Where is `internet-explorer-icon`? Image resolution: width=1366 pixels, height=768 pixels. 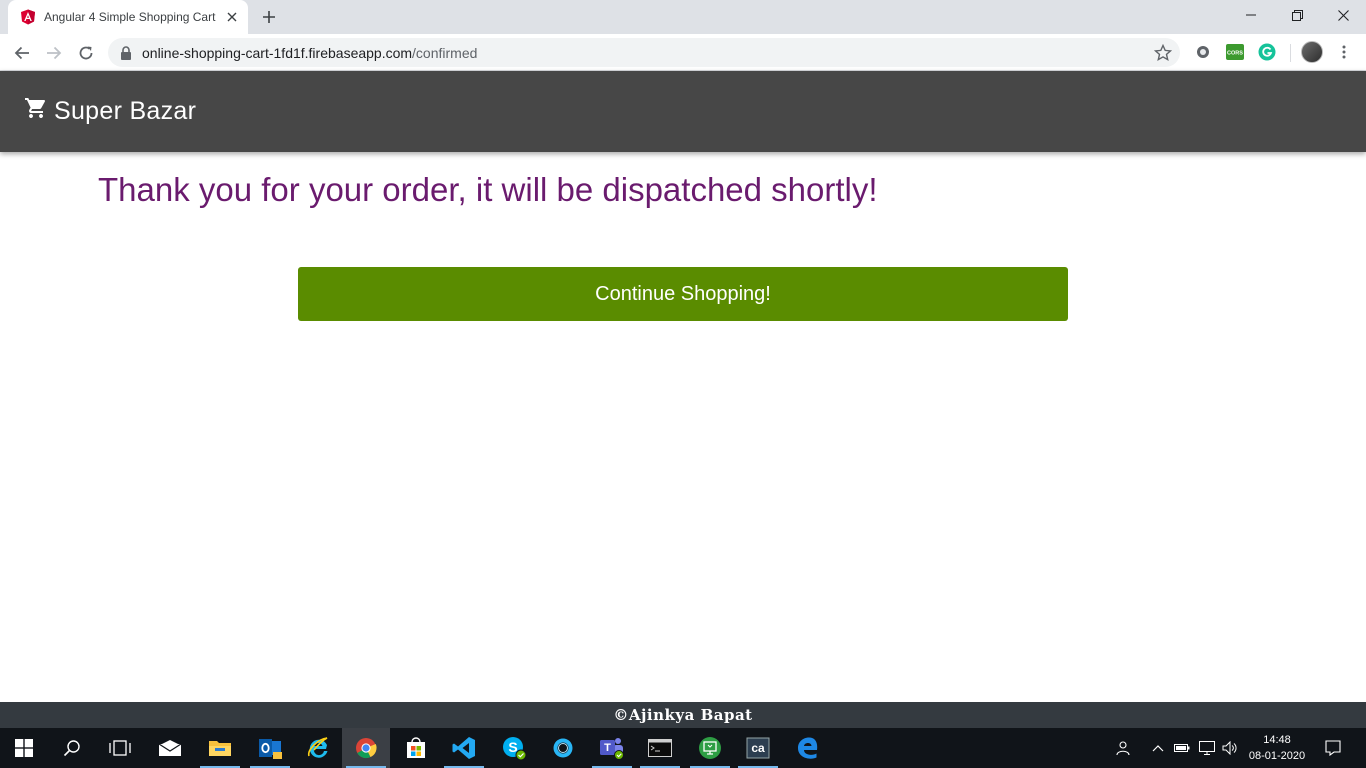
internet-explorer-icon is located at coordinates (318, 748).